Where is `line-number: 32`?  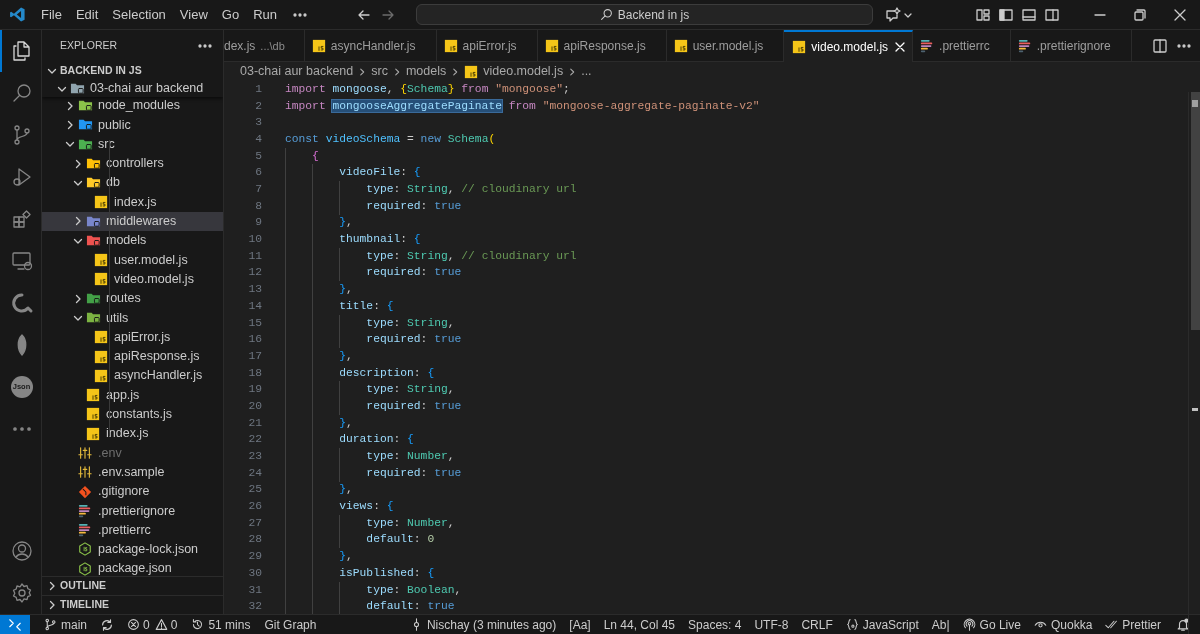
line-number: 32 is located at coordinates (254, 606).